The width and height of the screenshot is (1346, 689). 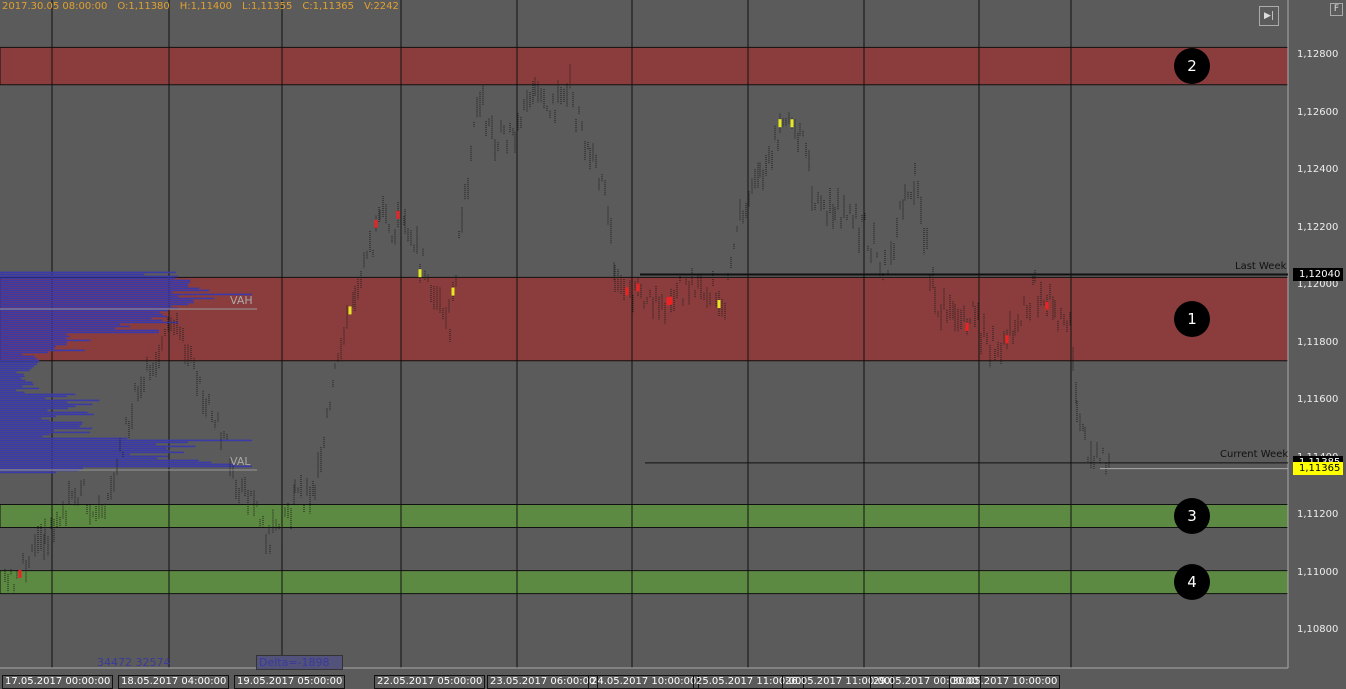 I want to click on price-tick-label: 1,11200, so click(x=1318, y=514).